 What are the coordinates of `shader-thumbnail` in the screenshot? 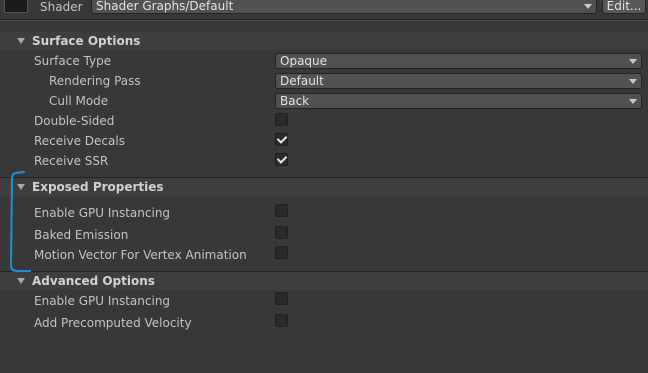 It's located at (16, 6).